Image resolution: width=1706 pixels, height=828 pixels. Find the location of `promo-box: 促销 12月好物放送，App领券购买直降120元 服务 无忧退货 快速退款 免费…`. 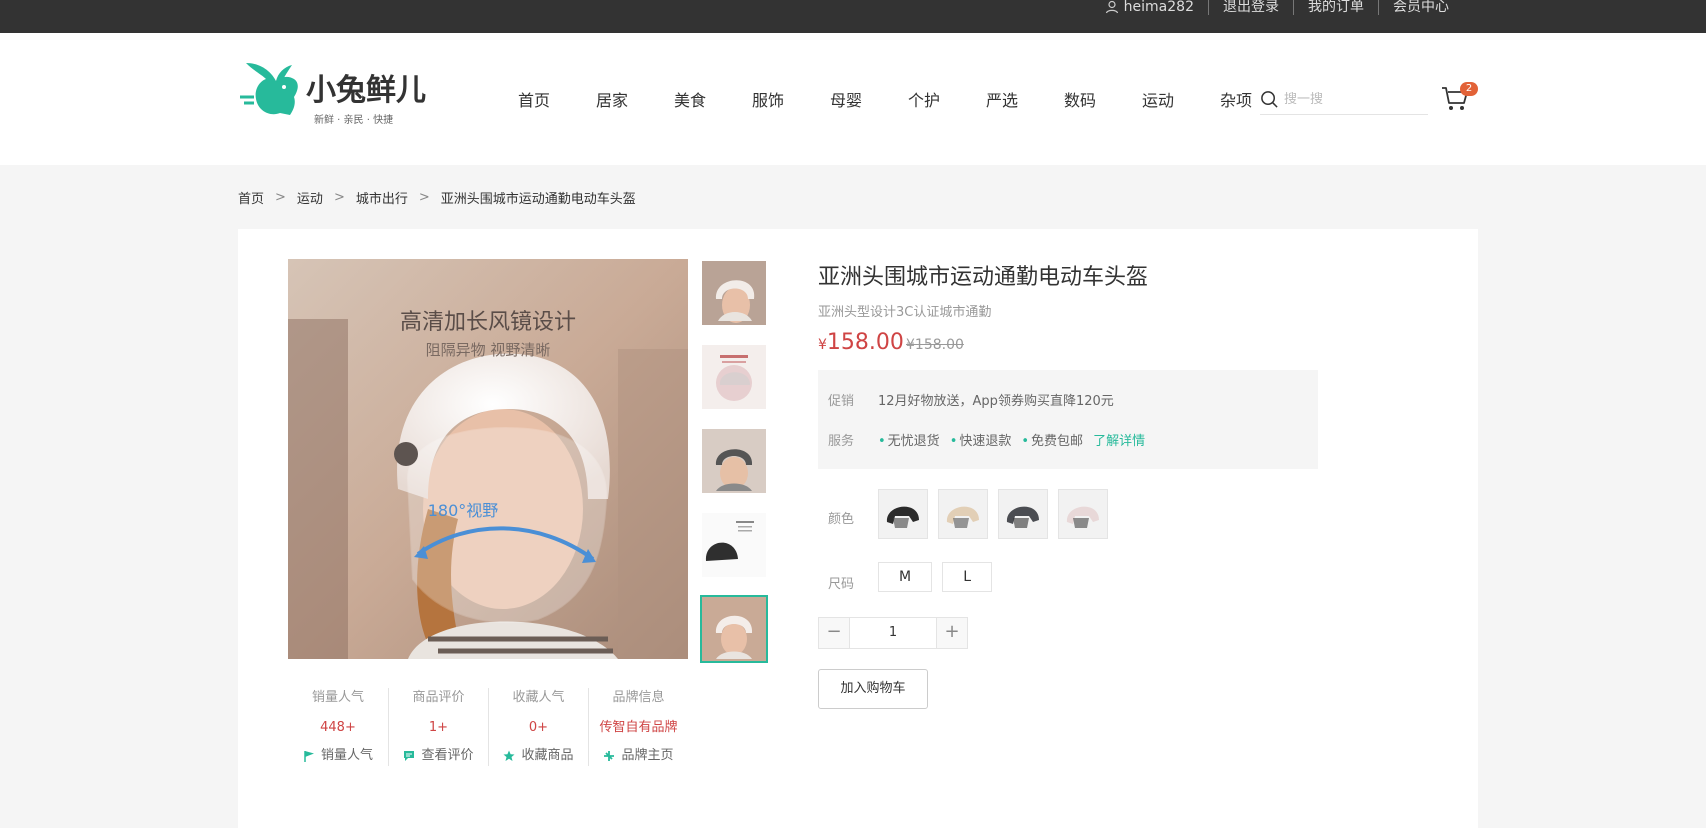

promo-box: 促销 12月好物放送，App领券购买直降120元 服务 无忧退货 快速退款 免费… is located at coordinates (1068, 419).